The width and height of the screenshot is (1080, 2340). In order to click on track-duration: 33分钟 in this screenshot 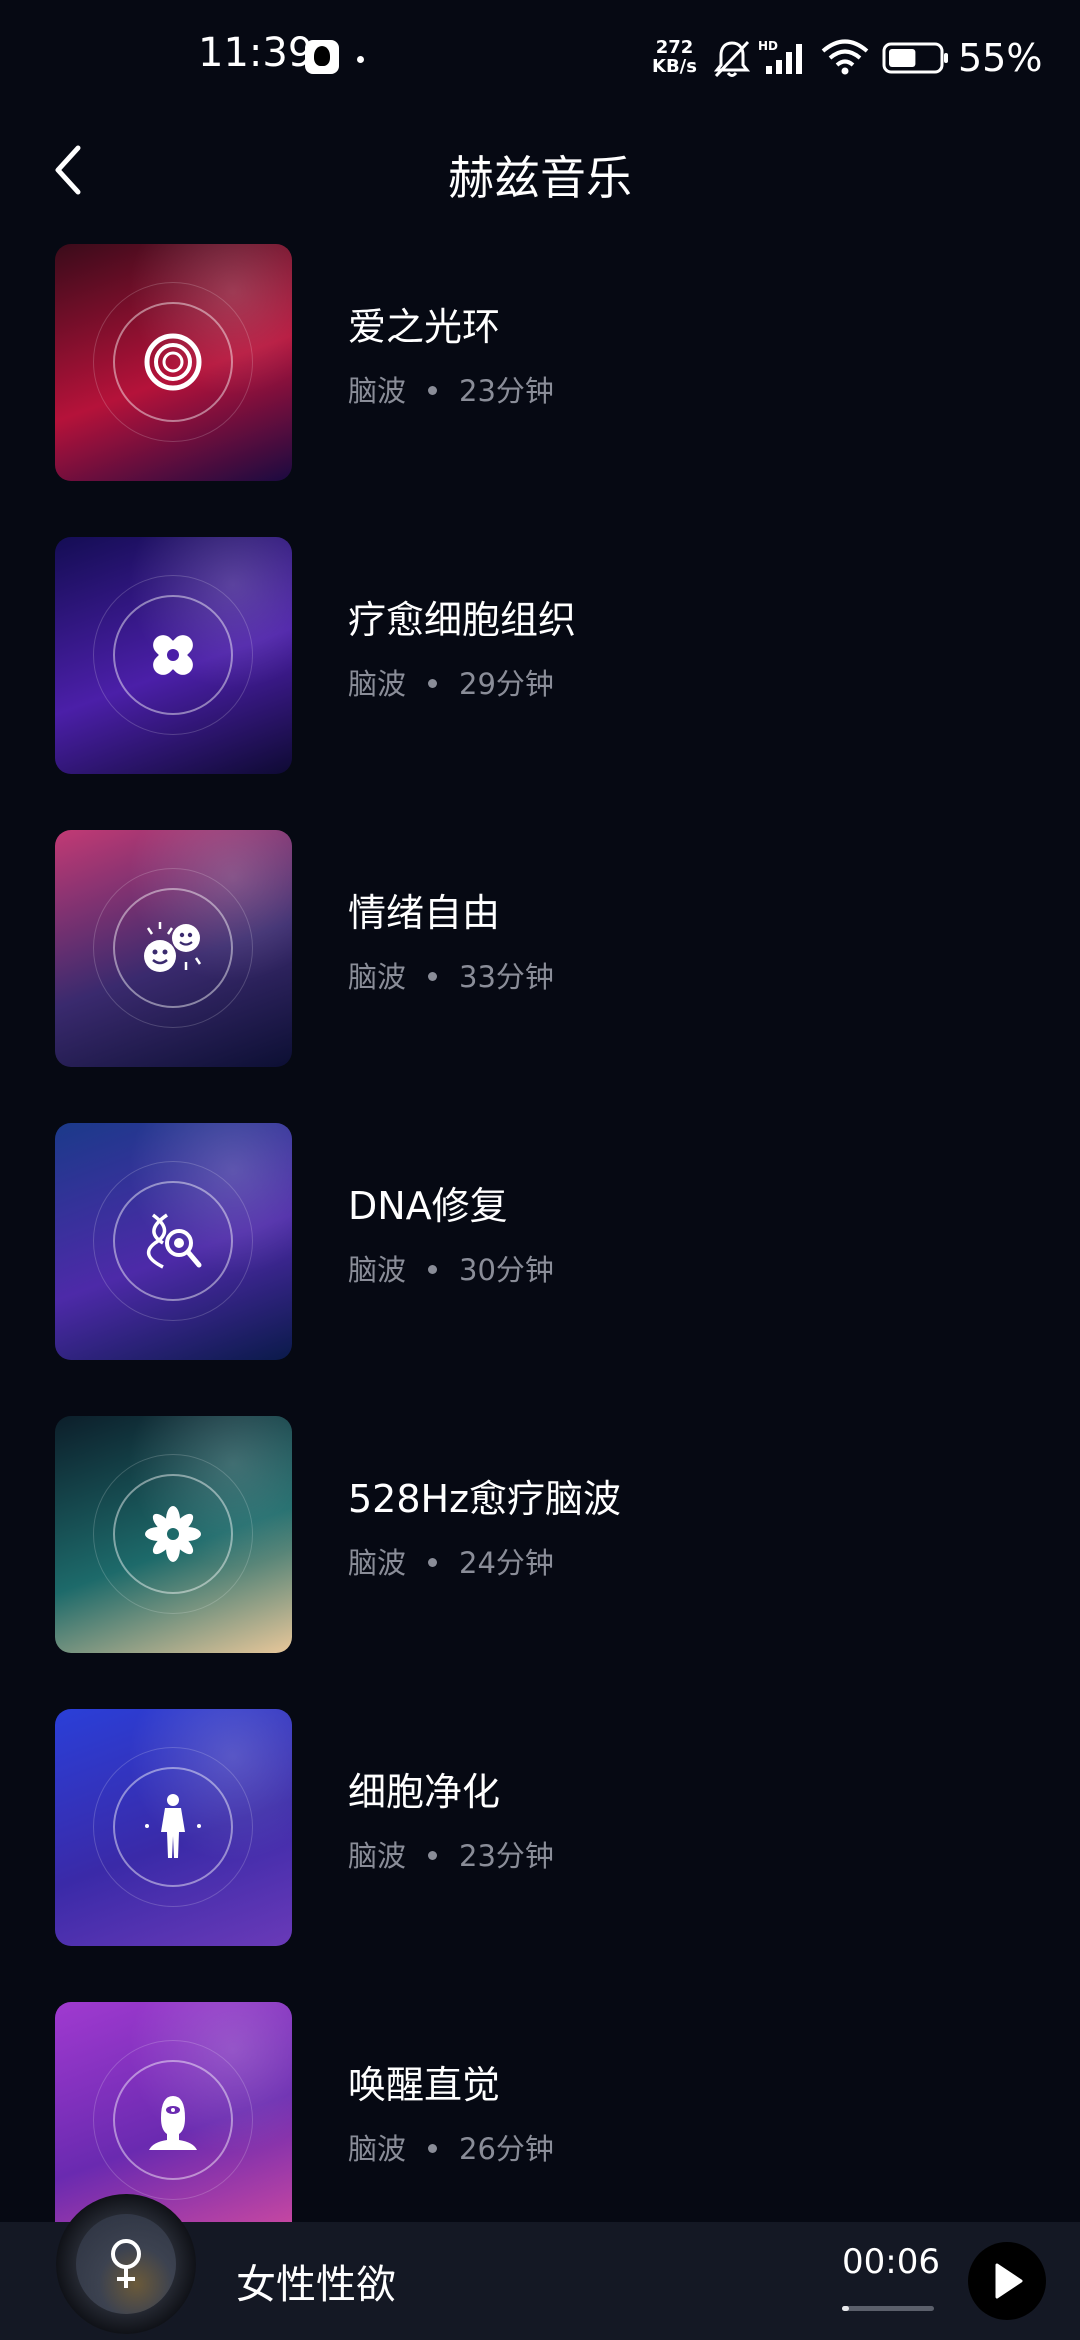, I will do `click(506, 977)`.